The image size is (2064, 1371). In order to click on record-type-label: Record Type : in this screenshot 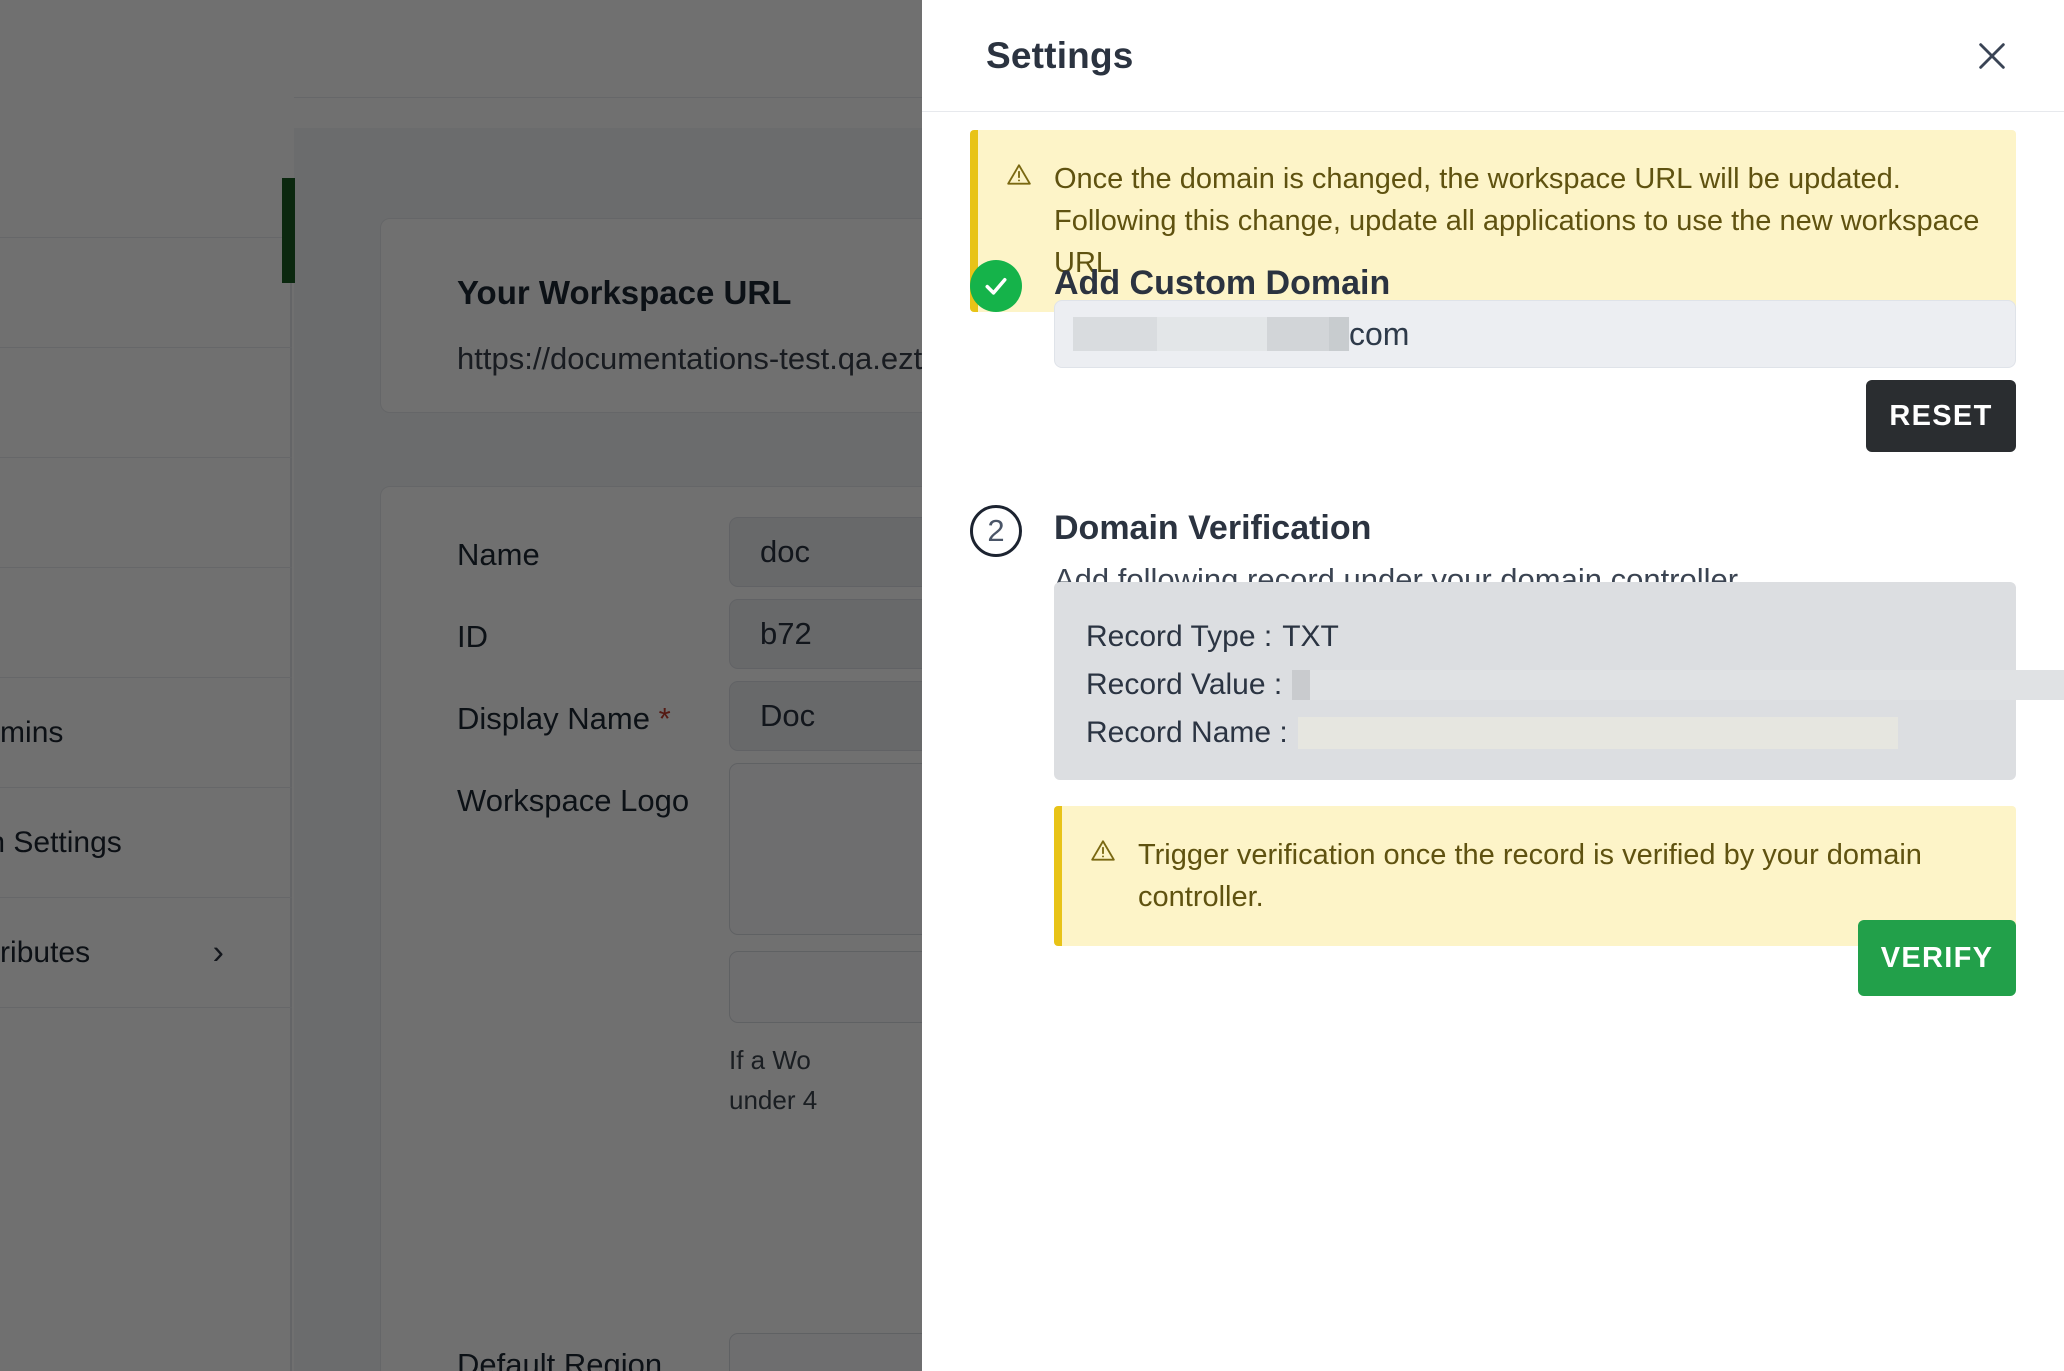, I will do `click(1179, 636)`.